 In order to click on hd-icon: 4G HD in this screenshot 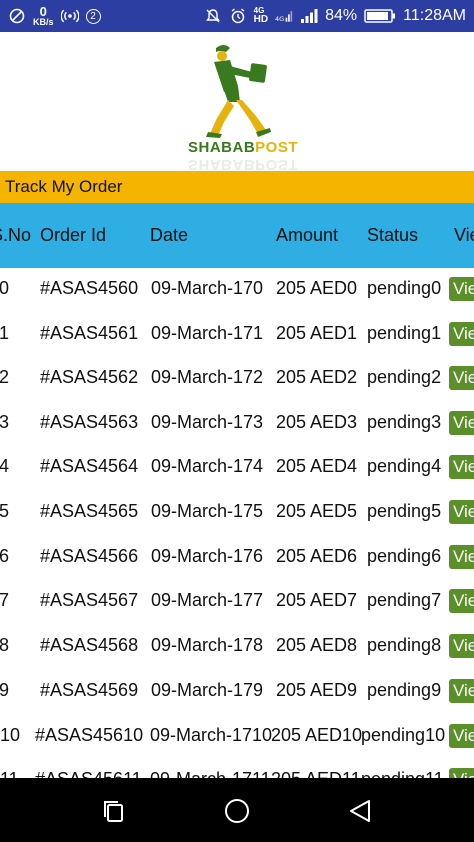, I will do `click(261, 16)`.